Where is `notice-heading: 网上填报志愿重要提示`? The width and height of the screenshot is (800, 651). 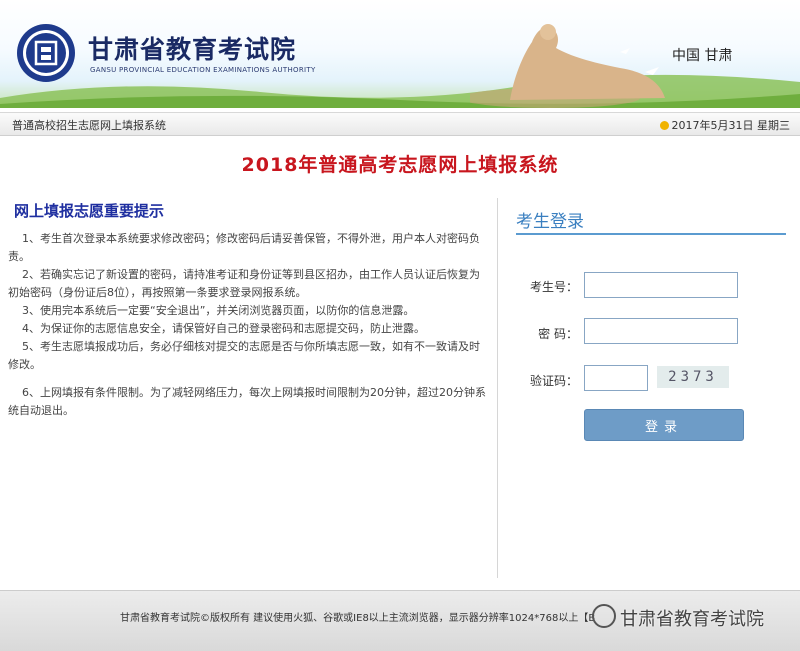 notice-heading: 网上填报志愿重要提示 is located at coordinates (89, 211).